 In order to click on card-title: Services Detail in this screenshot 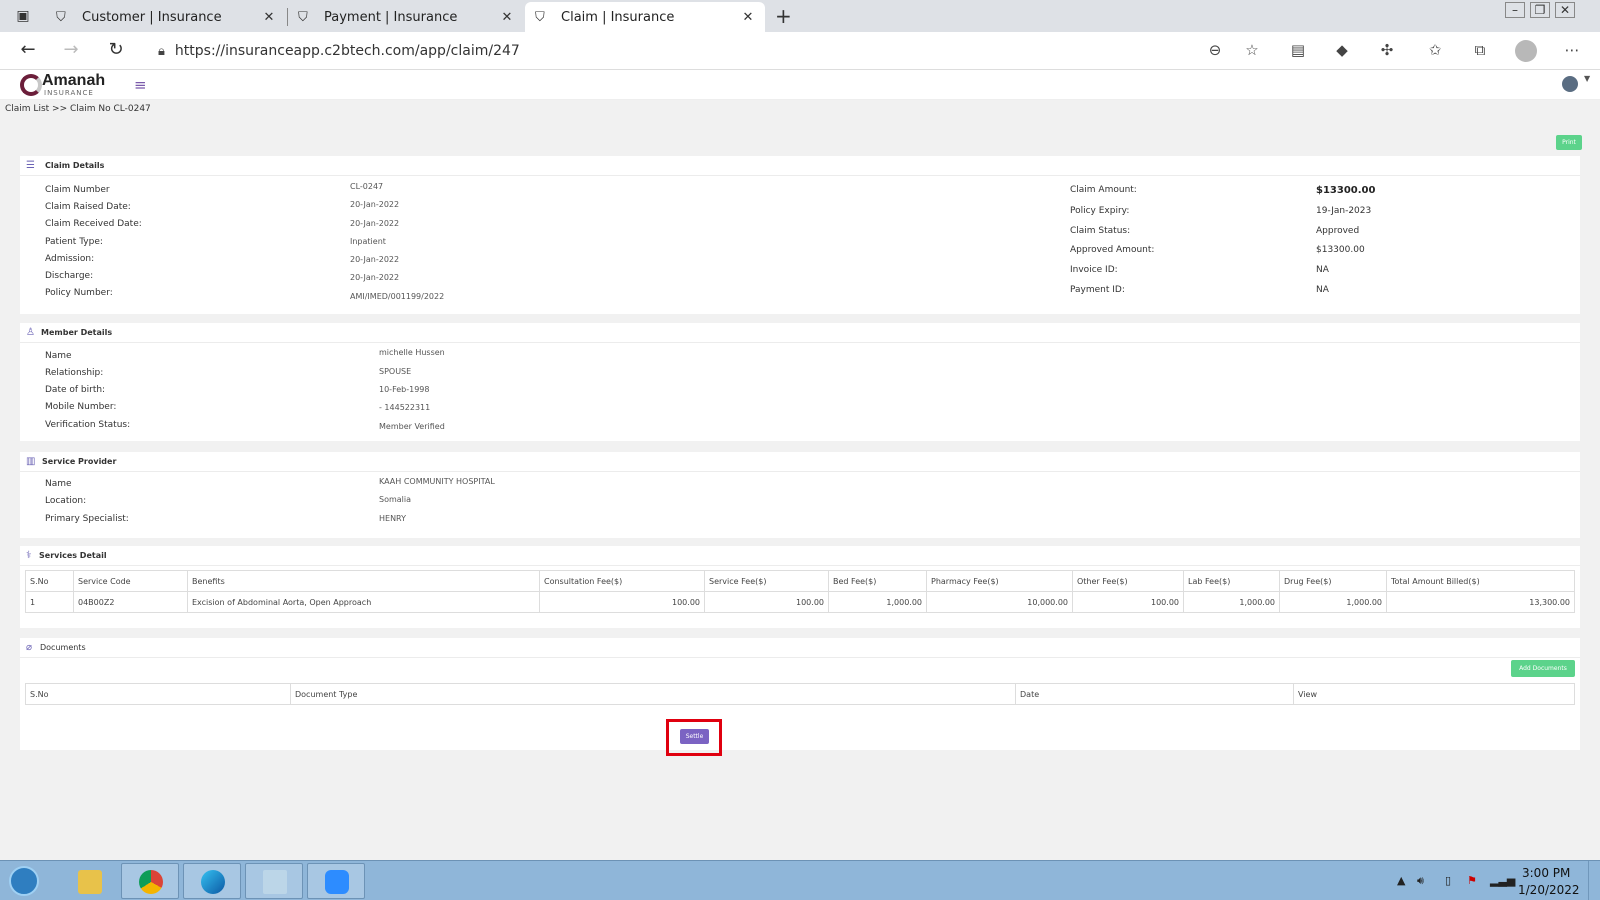, I will do `click(73, 555)`.